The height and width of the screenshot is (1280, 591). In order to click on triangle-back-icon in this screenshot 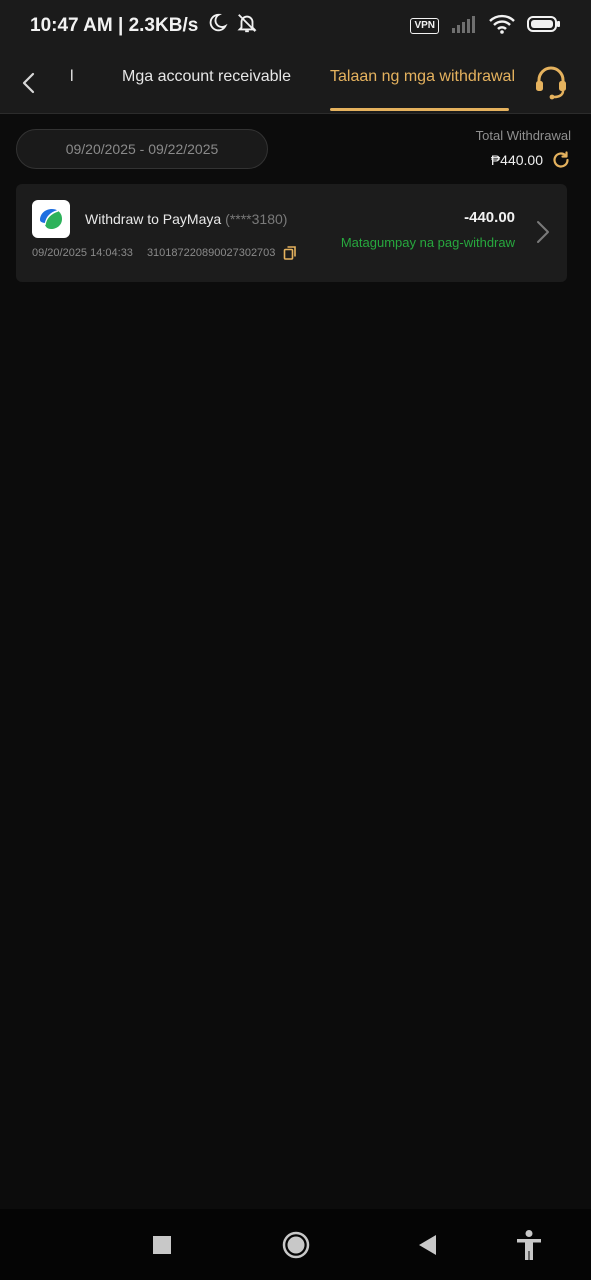, I will do `click(427, 1245)`.